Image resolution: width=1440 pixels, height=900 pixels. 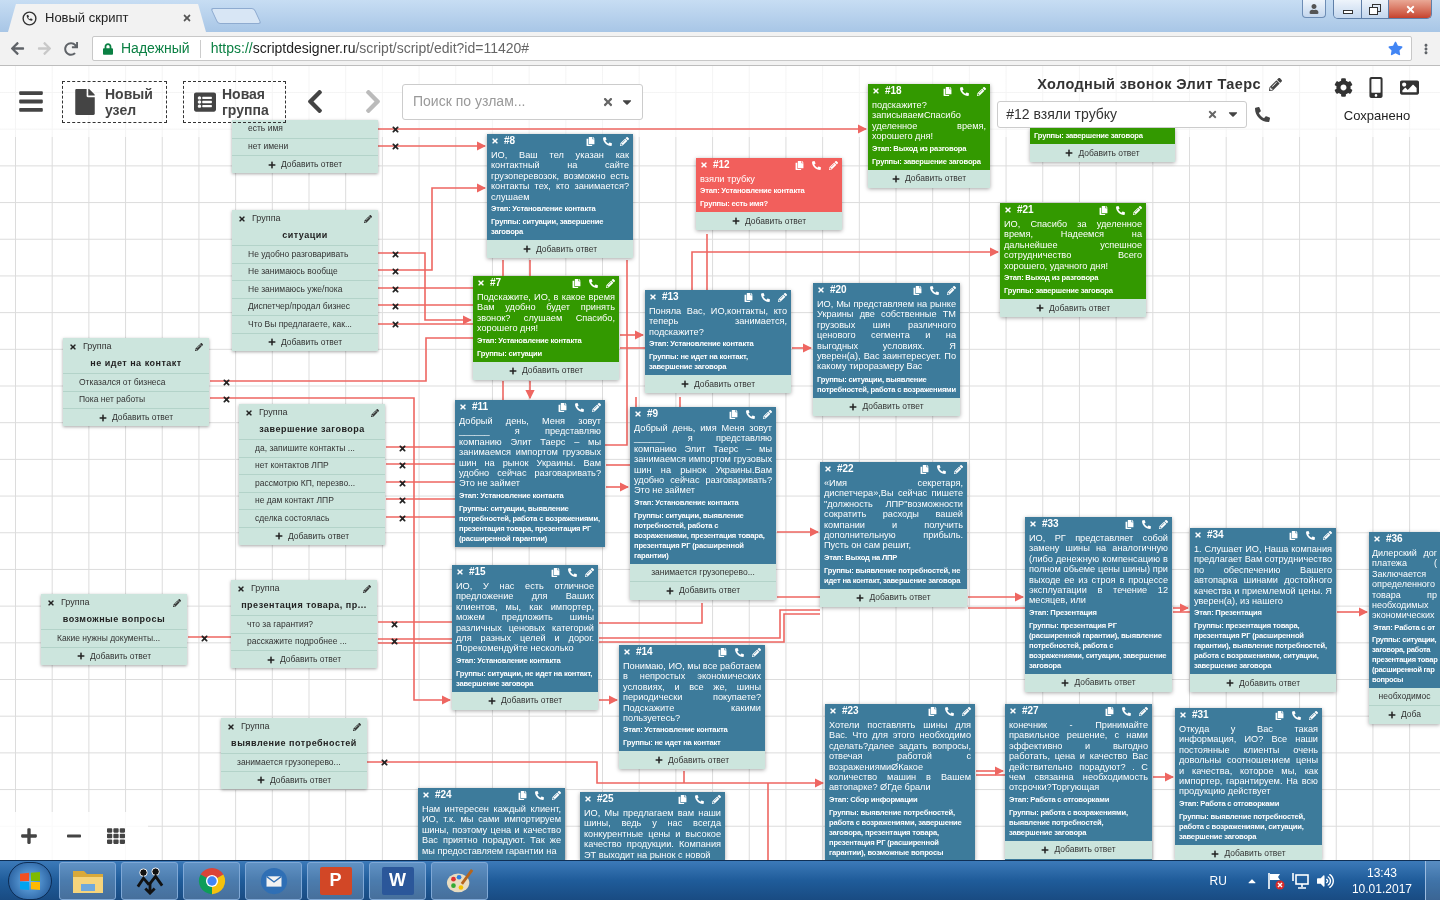 What do you see at coordinates (1426, 48) in the screenshot?
I see `kebab-menu-icon` at bounding box center [1426, 48].